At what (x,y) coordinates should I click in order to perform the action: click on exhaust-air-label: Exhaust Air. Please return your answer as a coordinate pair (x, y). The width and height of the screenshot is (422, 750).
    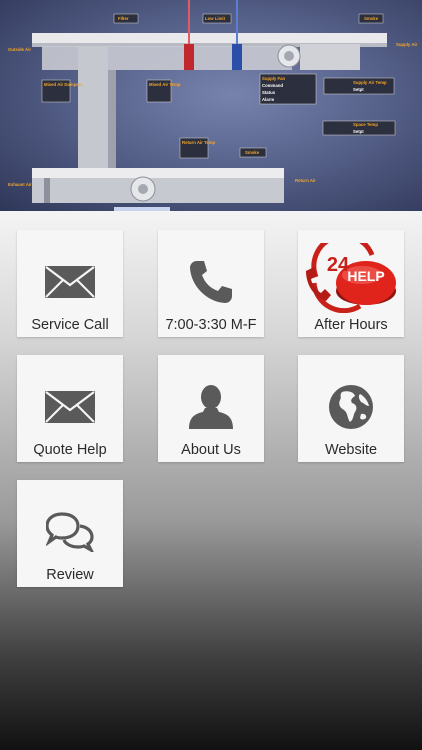
    Looking at the image, I should click on (20, 184).